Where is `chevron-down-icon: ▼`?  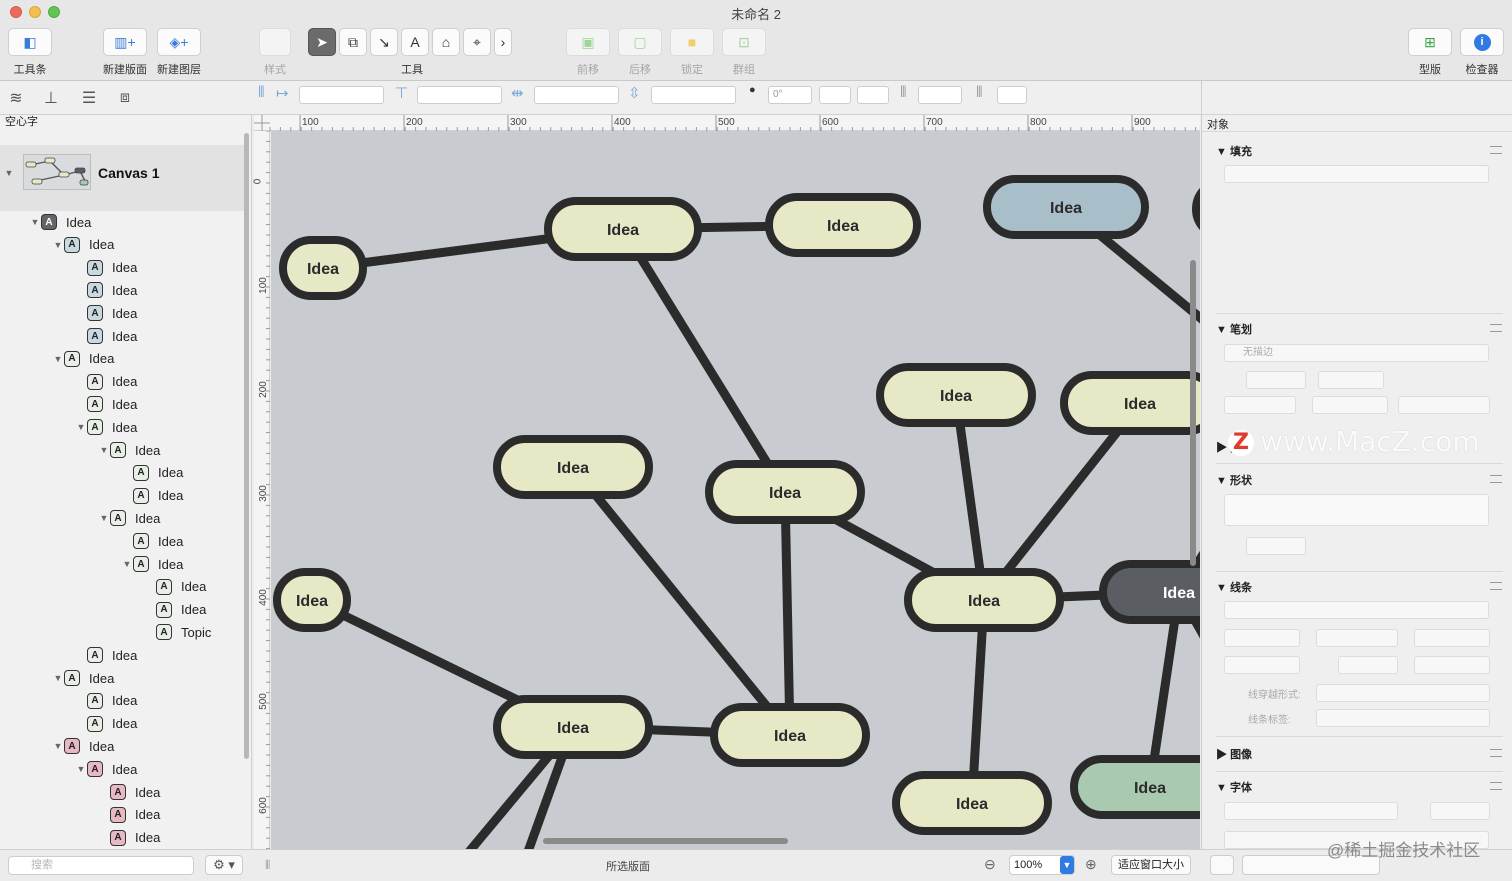
chevron-down-icon: ▼ is located at coordinates (1067, 865).